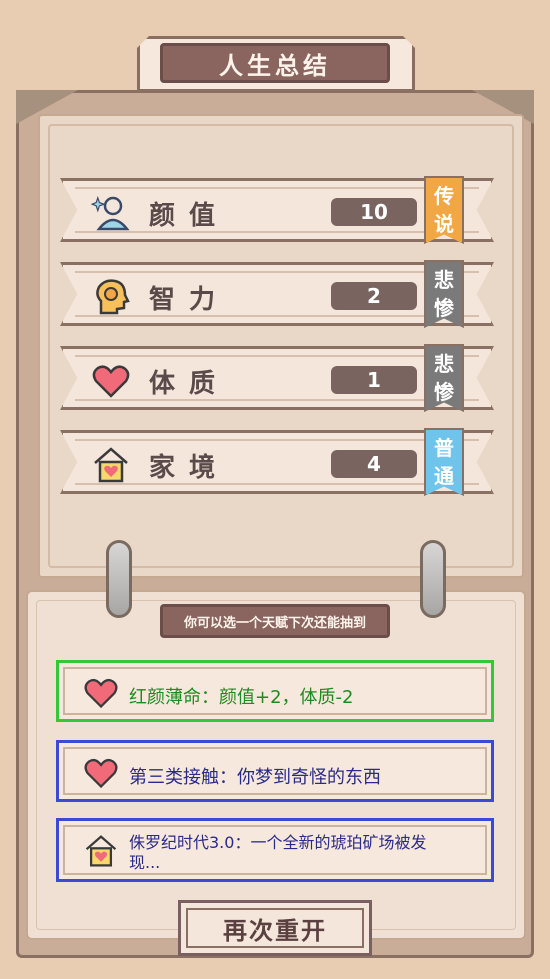  I want to click on talent-option-1: 红颜薄命：颜值+2，体质-2, so click(275, 691).